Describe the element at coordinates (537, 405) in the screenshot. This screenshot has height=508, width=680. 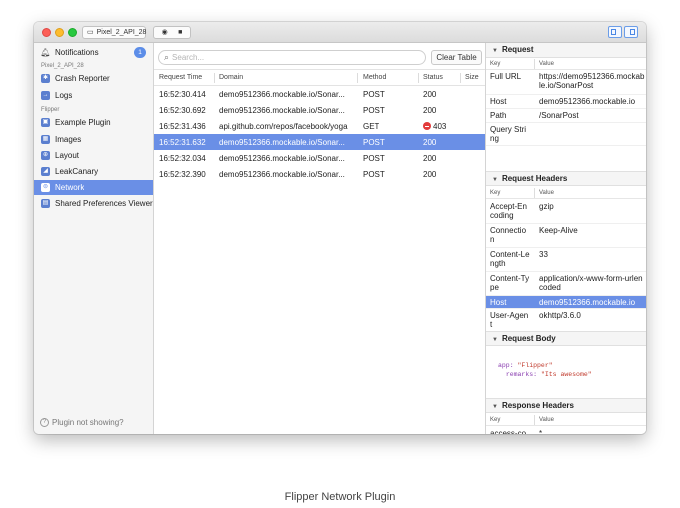
I see `section-title: Response Headers` at that location.